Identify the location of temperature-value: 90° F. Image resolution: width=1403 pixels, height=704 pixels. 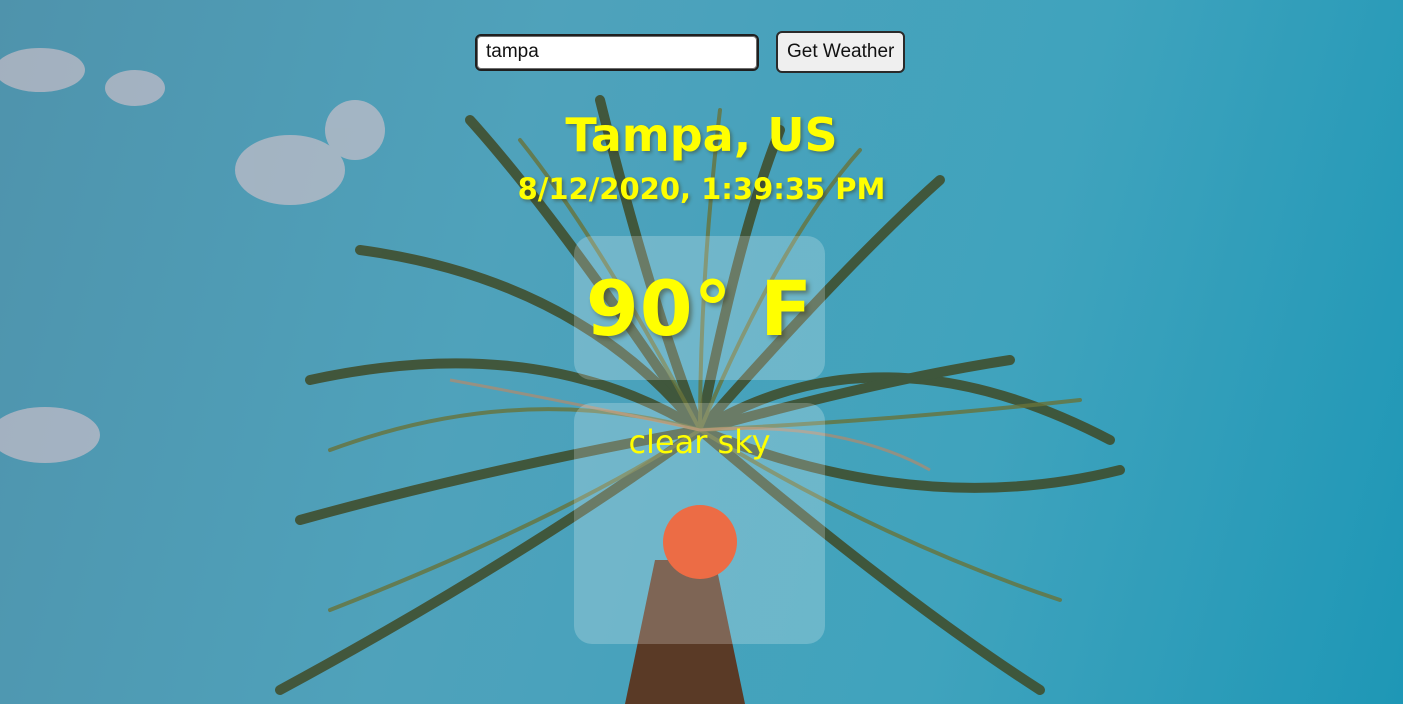
(699, 308).